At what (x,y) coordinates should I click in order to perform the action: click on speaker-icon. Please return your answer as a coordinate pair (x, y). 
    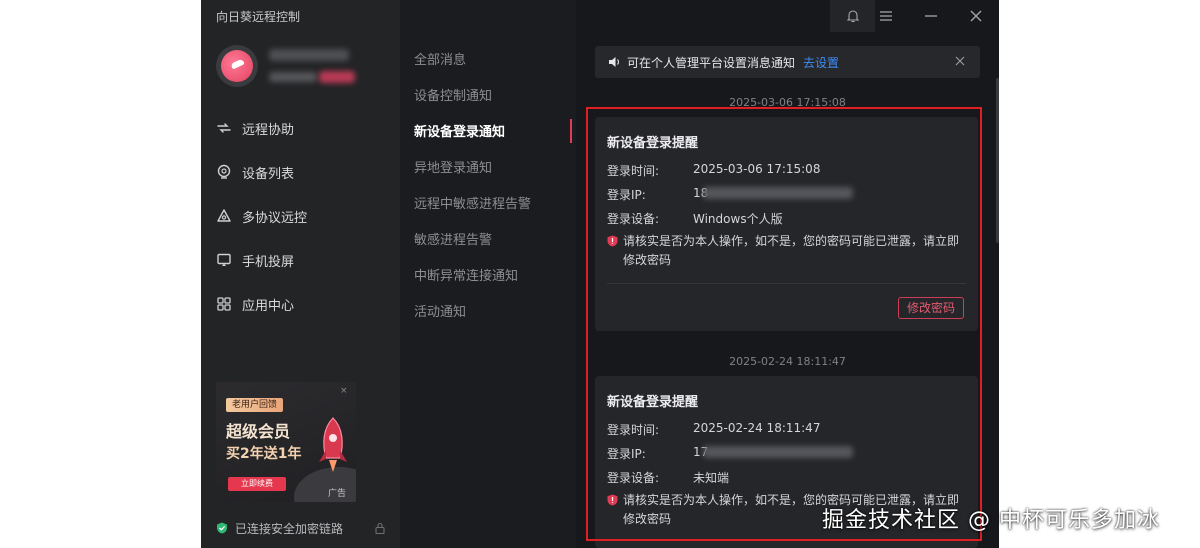
    Looking at the image, I should click on (614, 62).